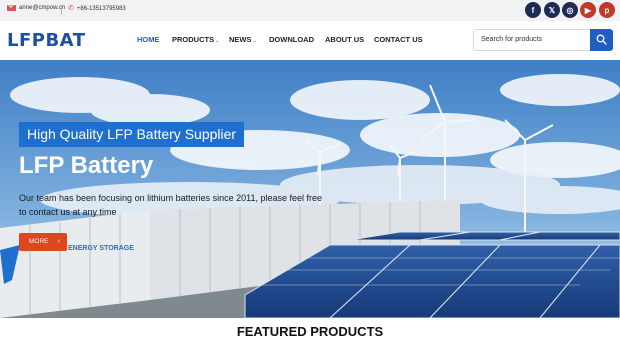  What do you see at coordinates (86, 165) in the screenshot?
I see `hero-title: LFP Battery` at bounding box center [86, 165].